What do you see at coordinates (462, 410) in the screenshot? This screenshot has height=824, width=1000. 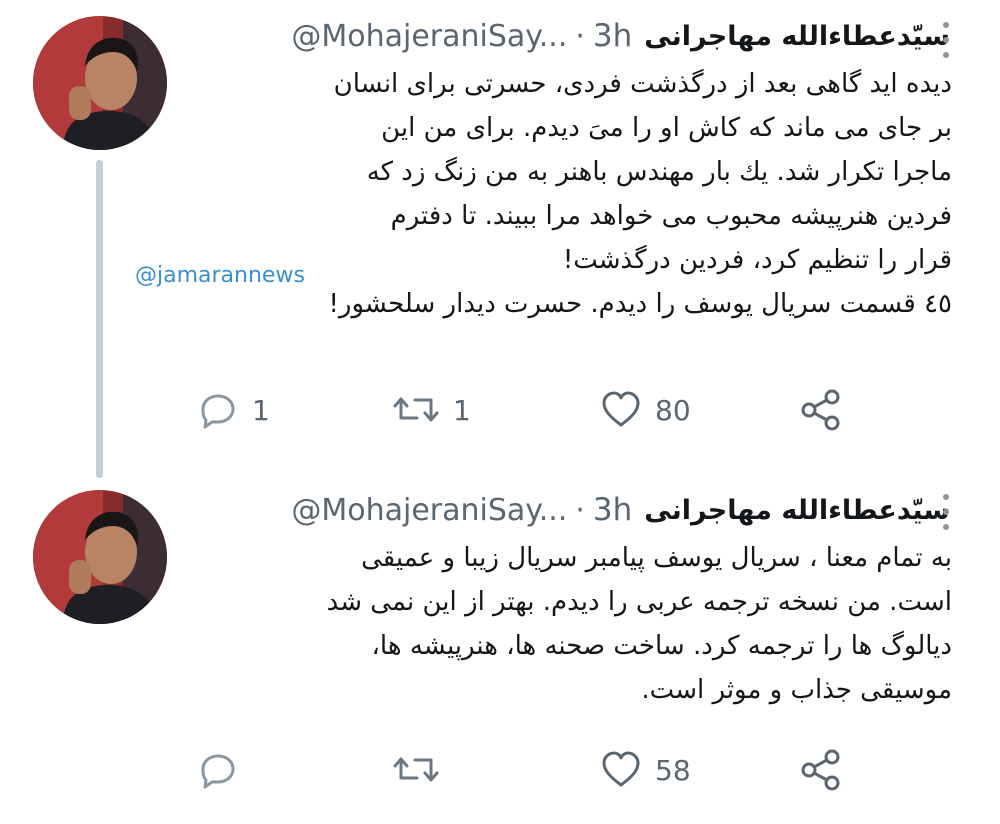 I see `retweet-count: 1` at bounding box center [462, 410].